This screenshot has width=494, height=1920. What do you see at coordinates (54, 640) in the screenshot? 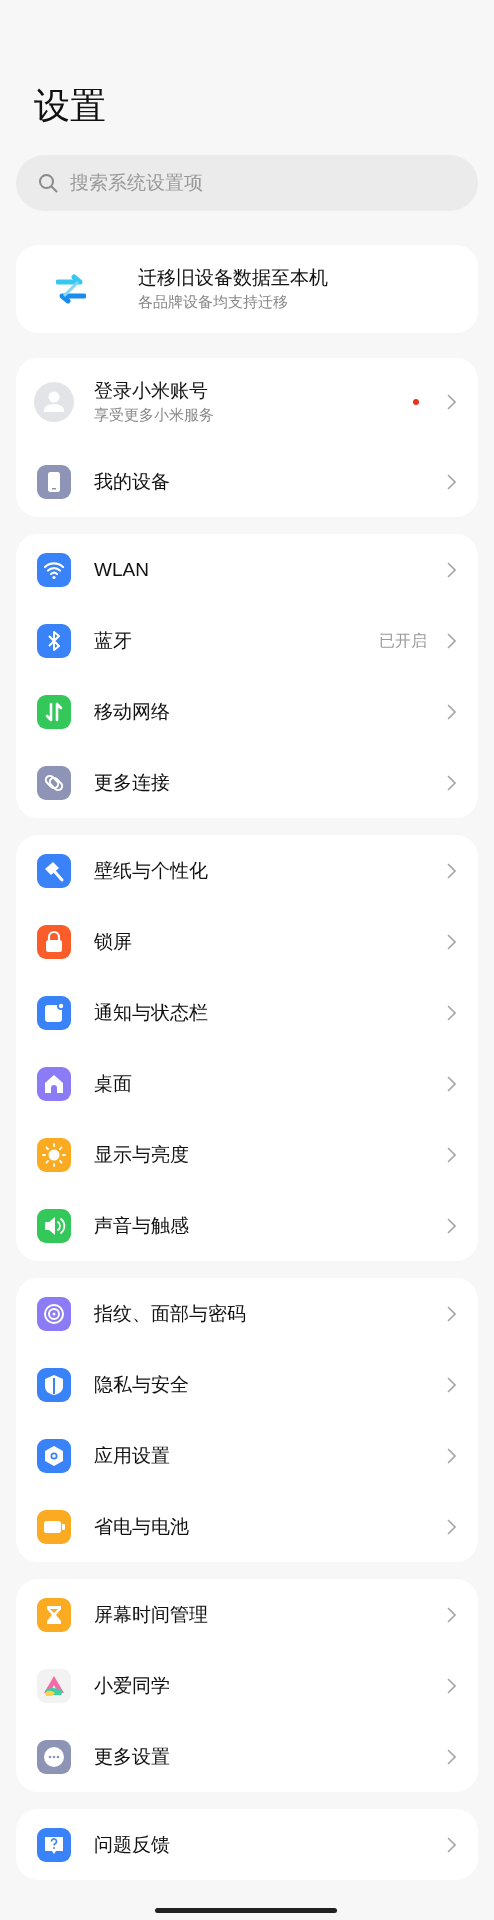
I see `bluetooth-icon` at bounding box center [54, 640].